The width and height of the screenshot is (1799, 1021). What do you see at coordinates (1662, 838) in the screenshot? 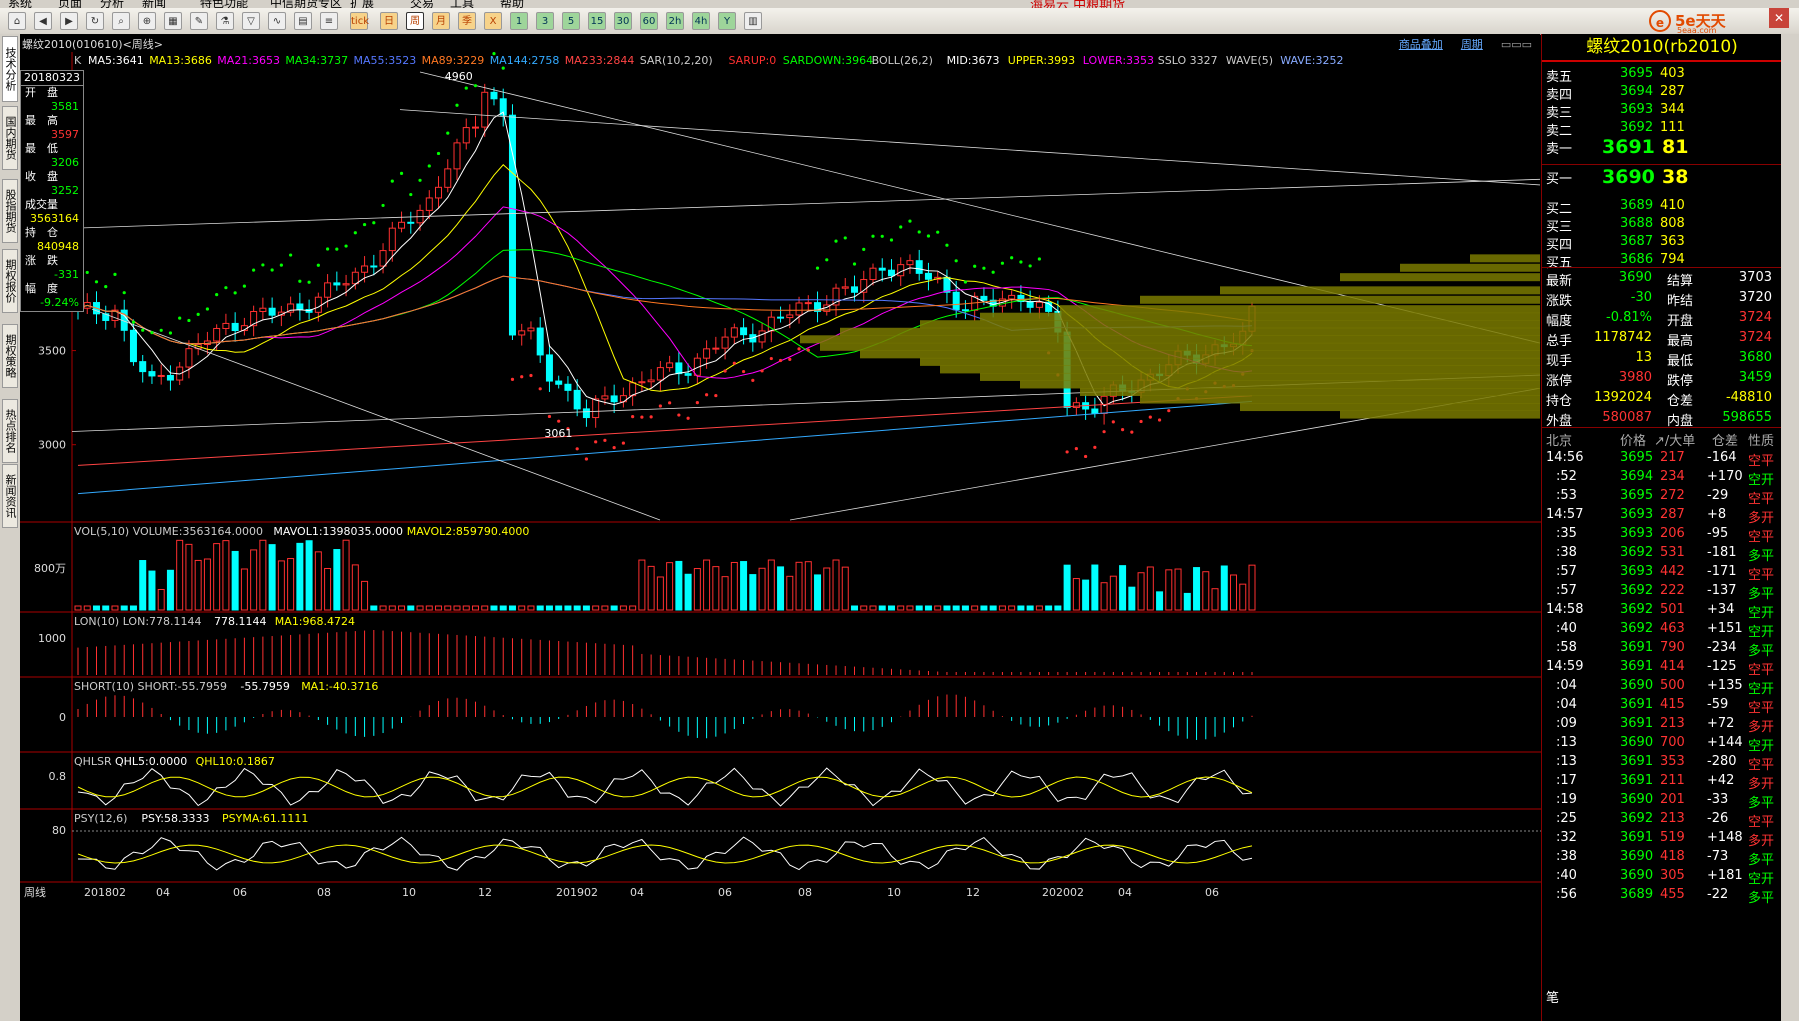
I see `tick-row-20: :32 3691 519 +148 多开` at bounding box center [1662, 838].